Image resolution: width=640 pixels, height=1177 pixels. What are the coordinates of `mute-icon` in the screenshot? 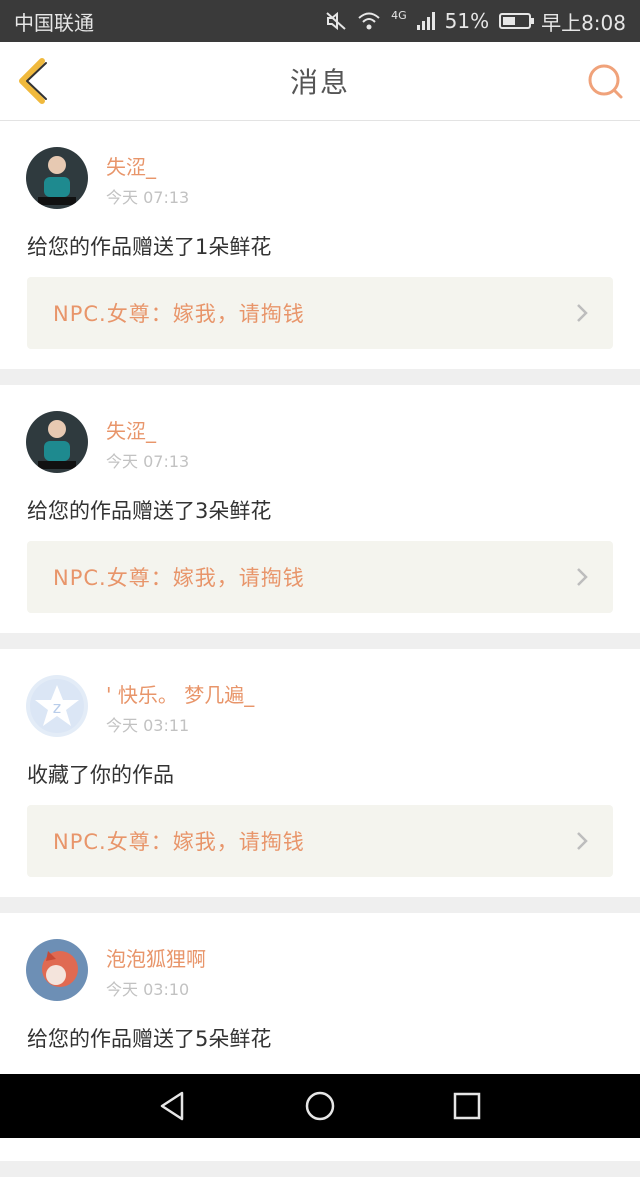 It's located at (336, 21).